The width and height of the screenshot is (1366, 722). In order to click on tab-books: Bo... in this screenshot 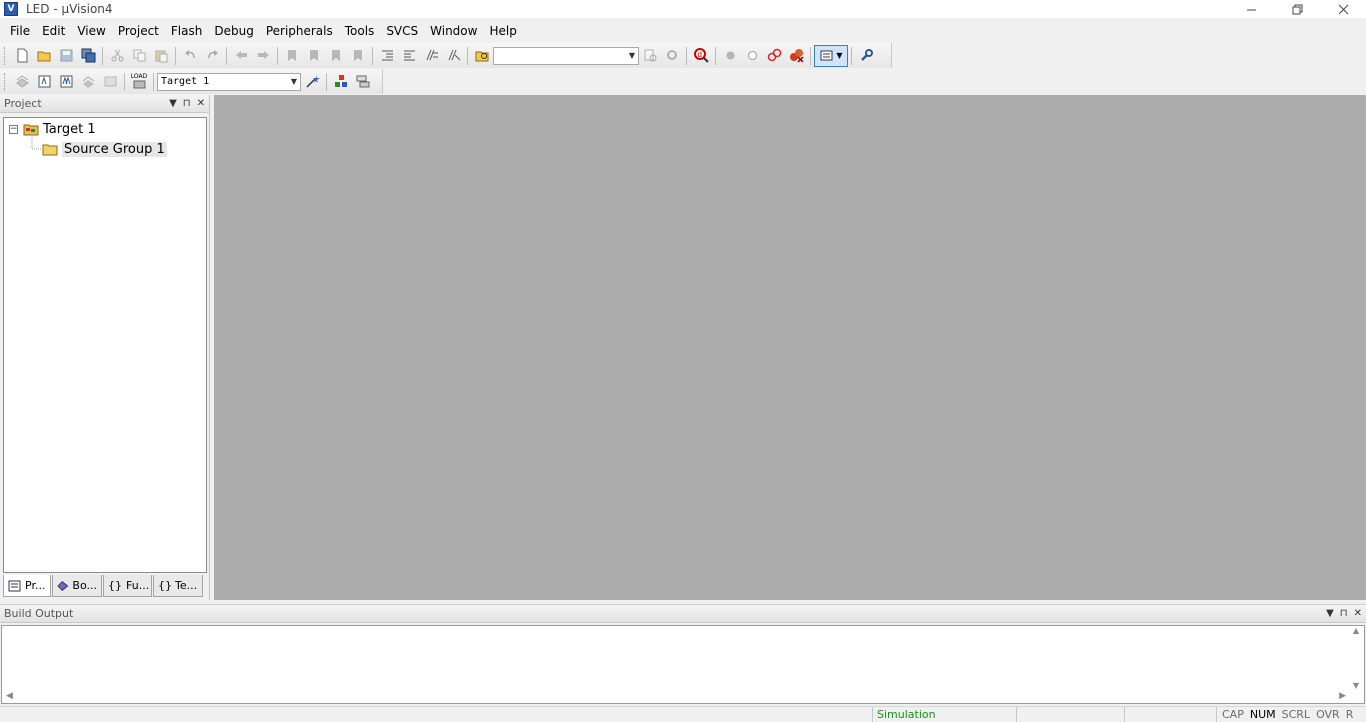, I will do `click(77, 586)`.